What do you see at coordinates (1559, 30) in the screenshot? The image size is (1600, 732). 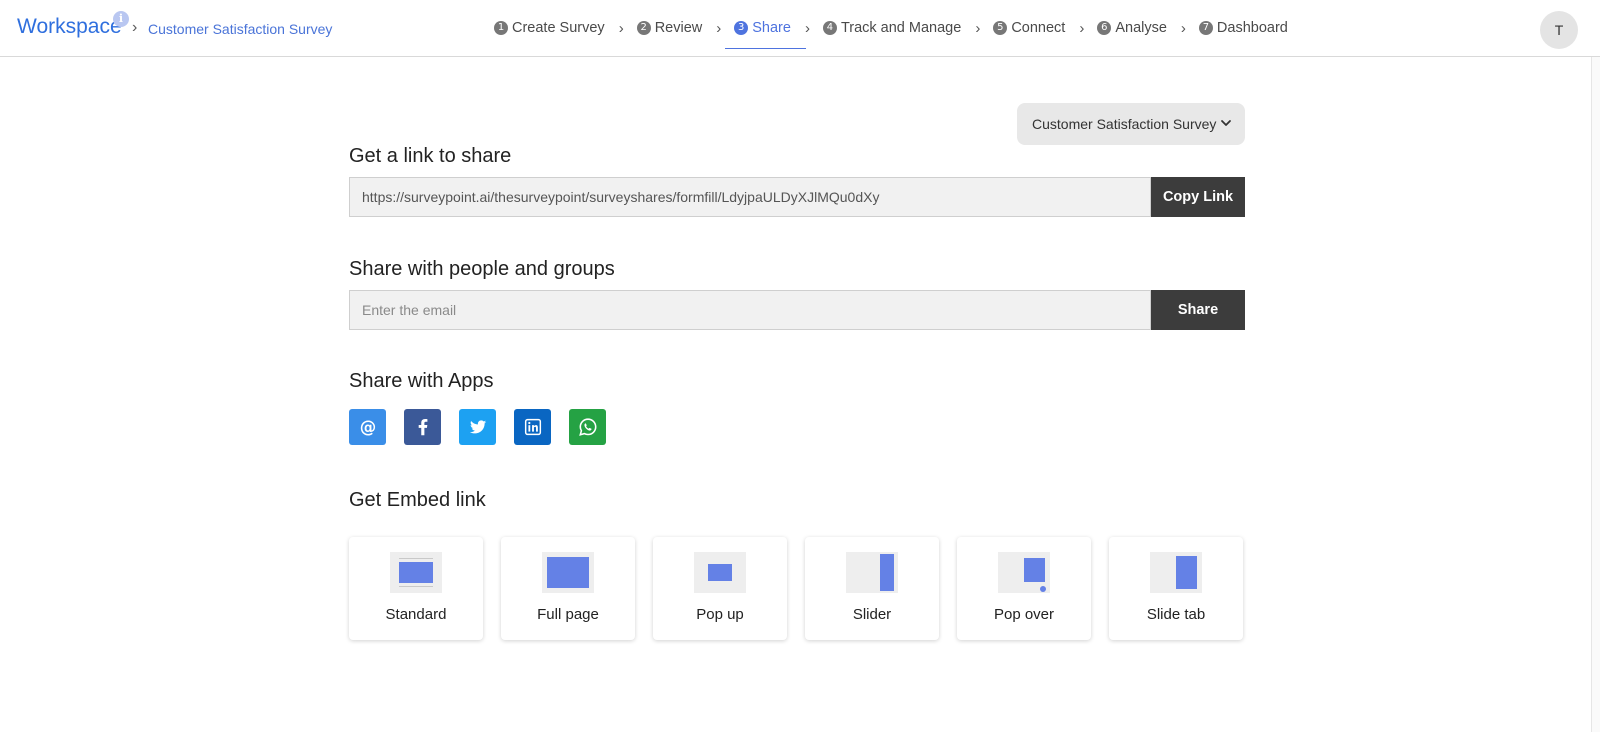 I see `user-avatar: T` at bounding box center [1559, 30].